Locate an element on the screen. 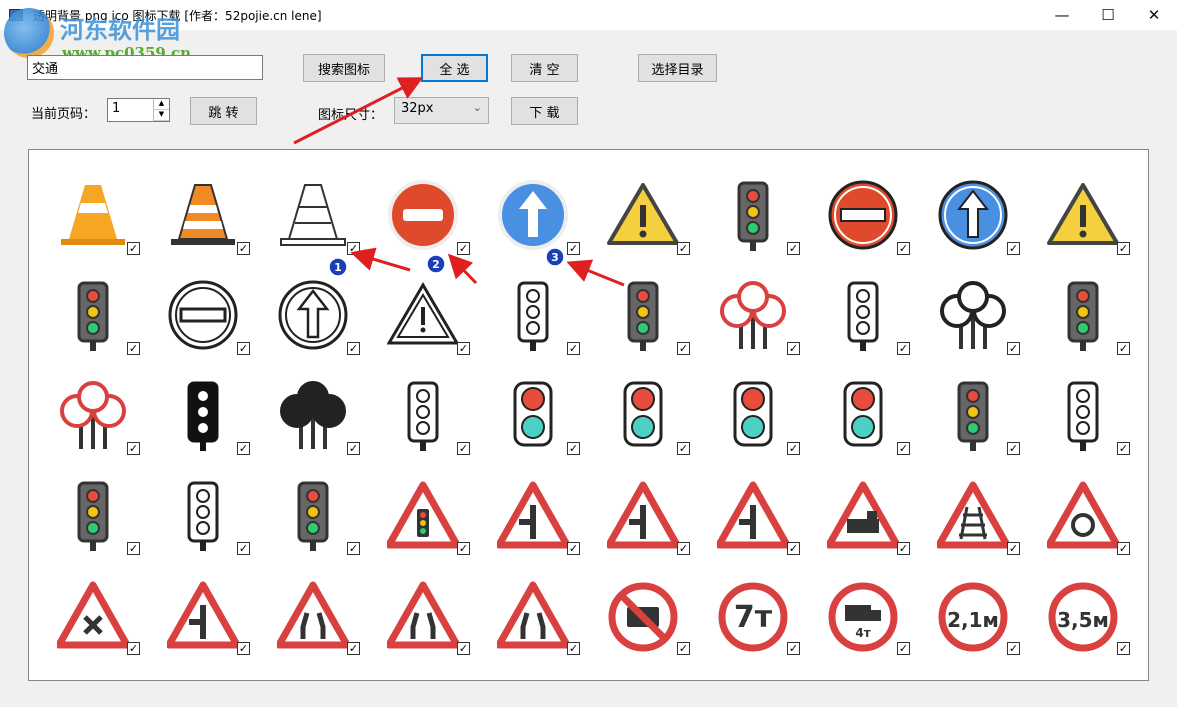 Image resolution: width=1177 pixels, height=707 pixels. page-spinner: ▲ ▼ is located at coordinates (161, 110).